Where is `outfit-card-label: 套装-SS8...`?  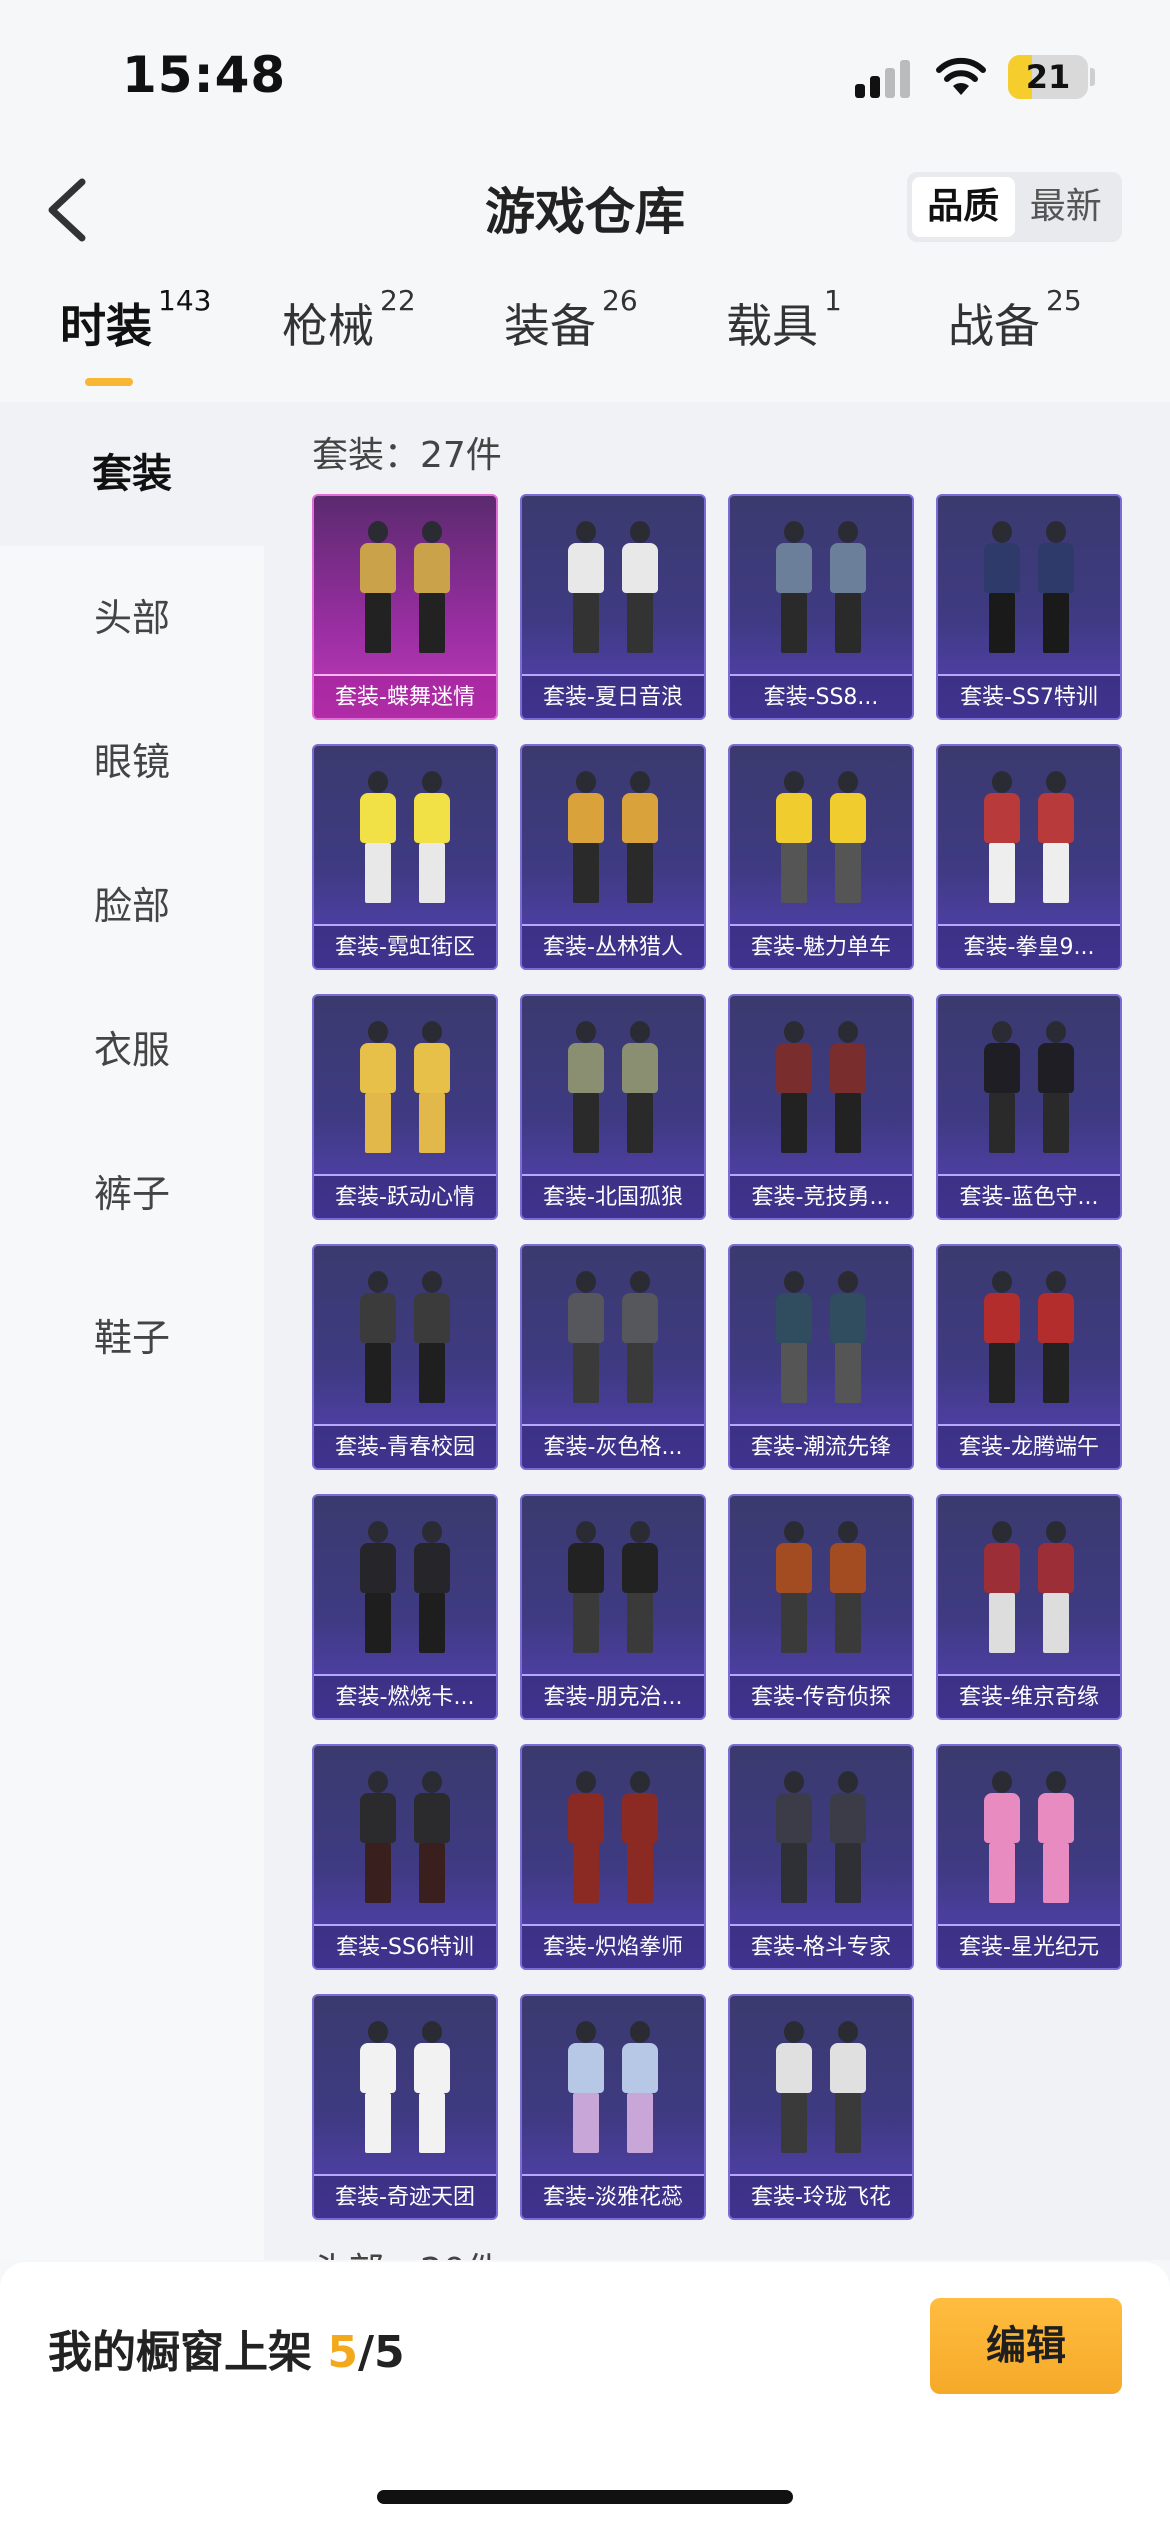
outfit-card-label: 套装-SS8... is located at coordinates (821, 696).